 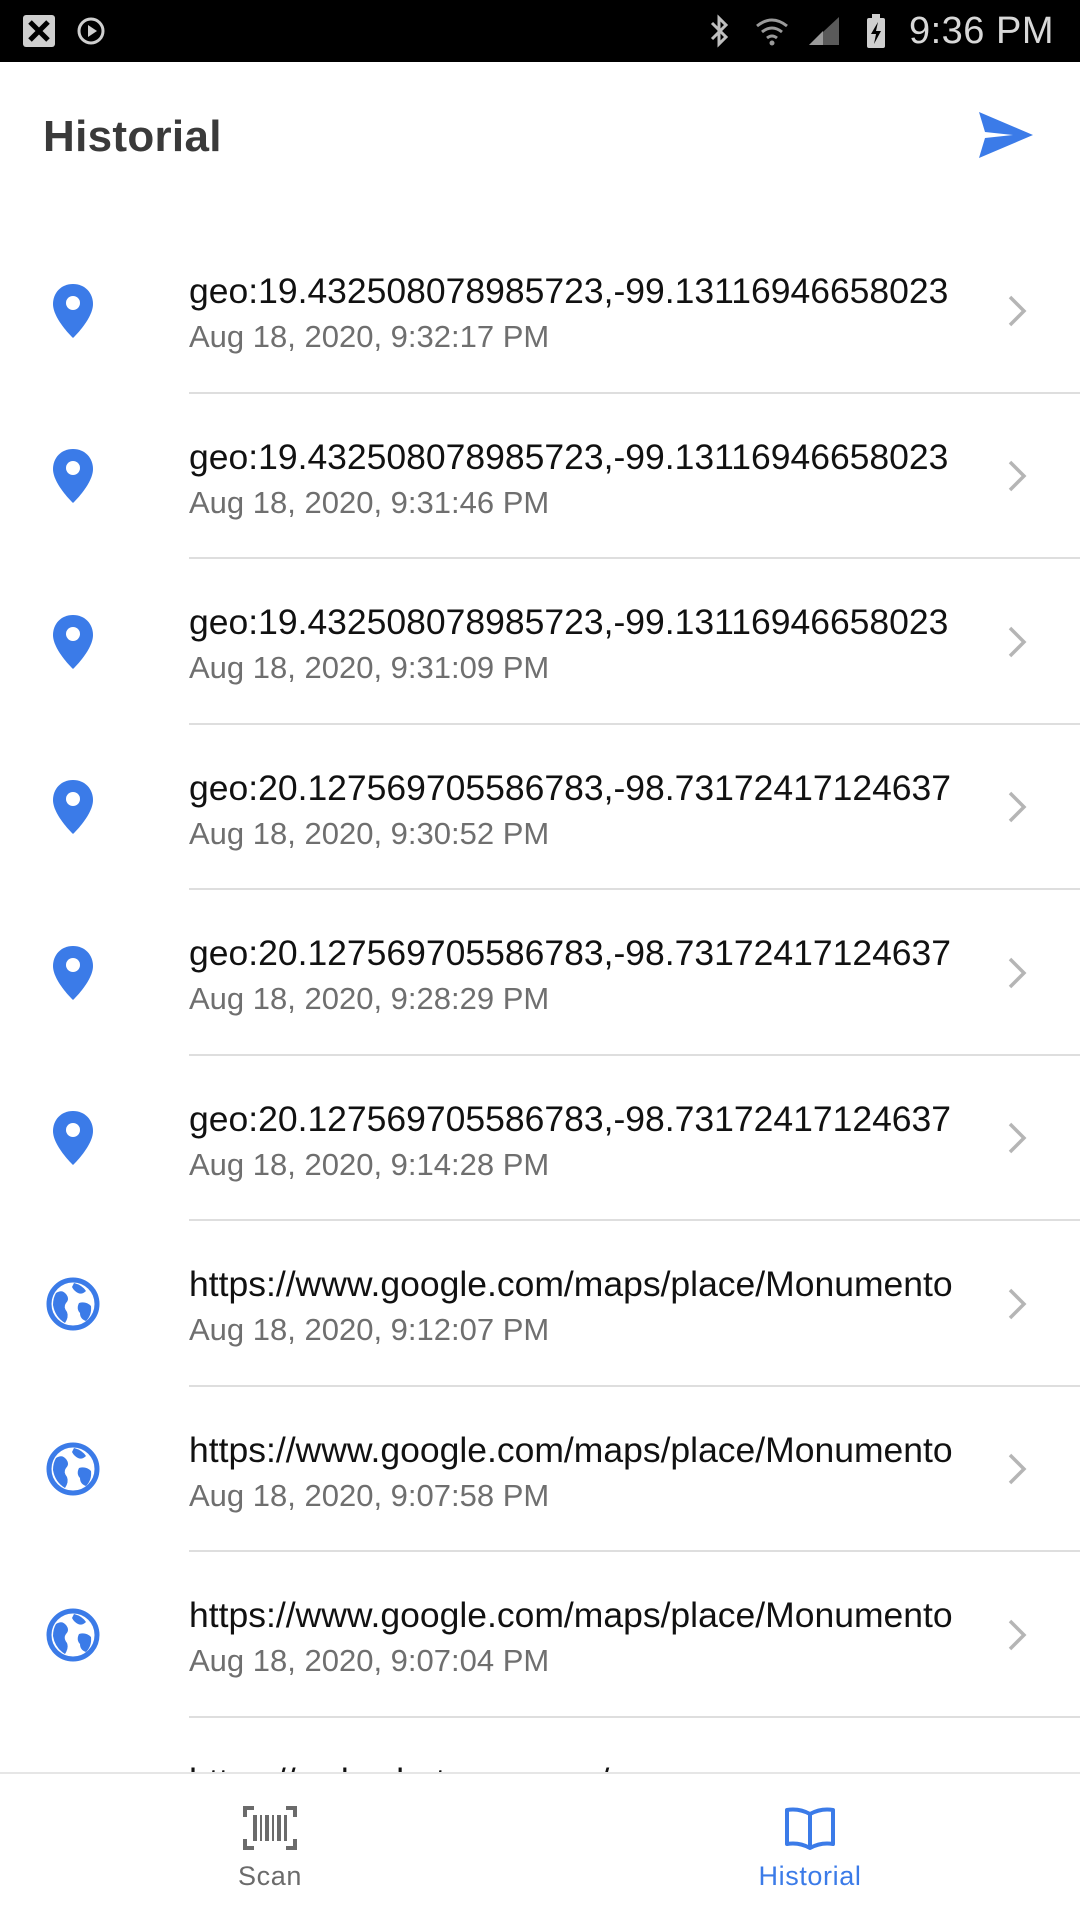 I want to click on status-bar: 9:36 PM, so click(x=540, y=31).